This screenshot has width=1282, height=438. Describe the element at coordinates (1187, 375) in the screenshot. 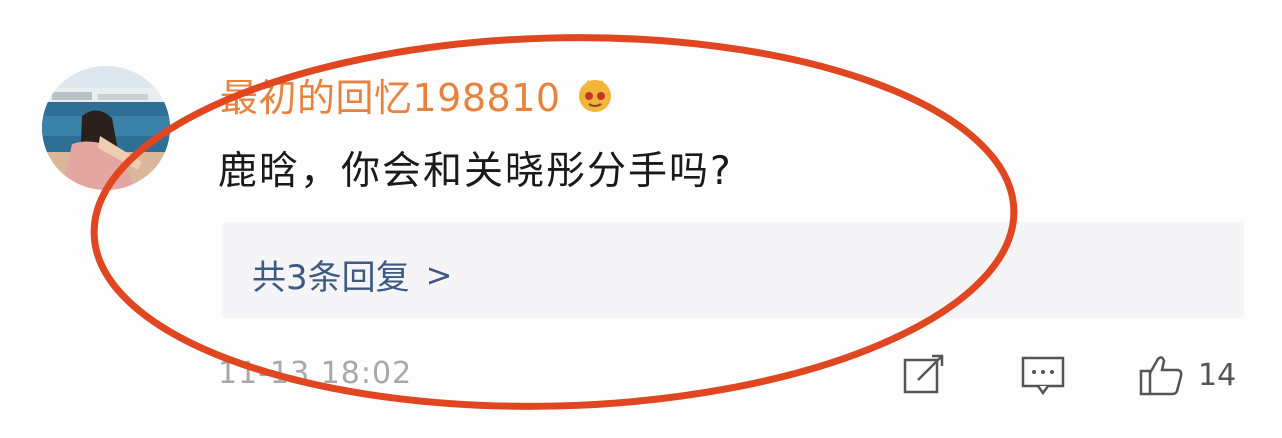

I see `like-button: 14` at that location.